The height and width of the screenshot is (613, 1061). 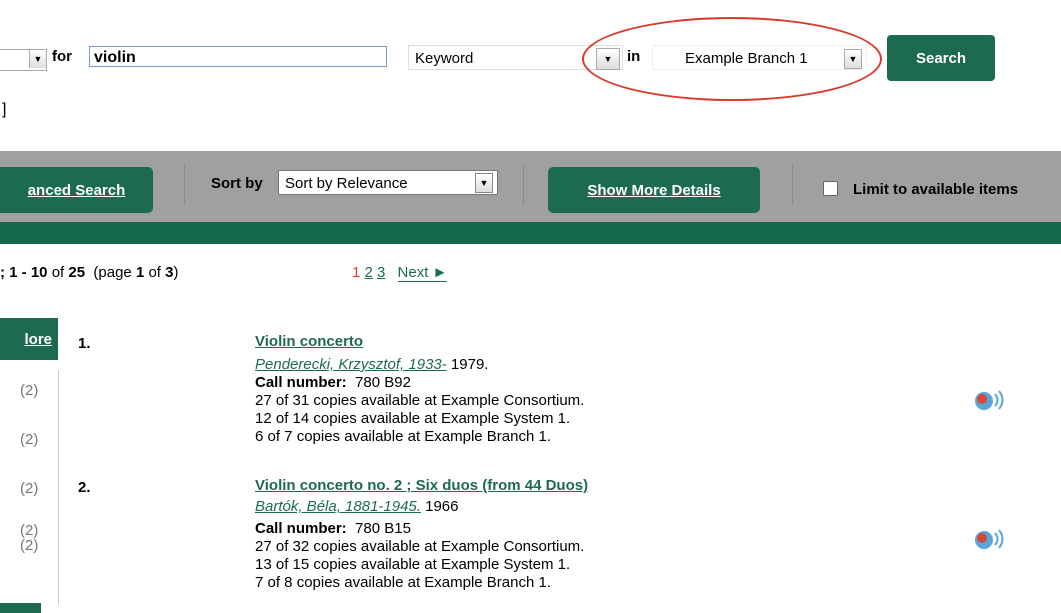 What do you see at coordinates (237, 183) in the screenshot?
I see `sort-label: Sort by` at bounding box center [237, 183].